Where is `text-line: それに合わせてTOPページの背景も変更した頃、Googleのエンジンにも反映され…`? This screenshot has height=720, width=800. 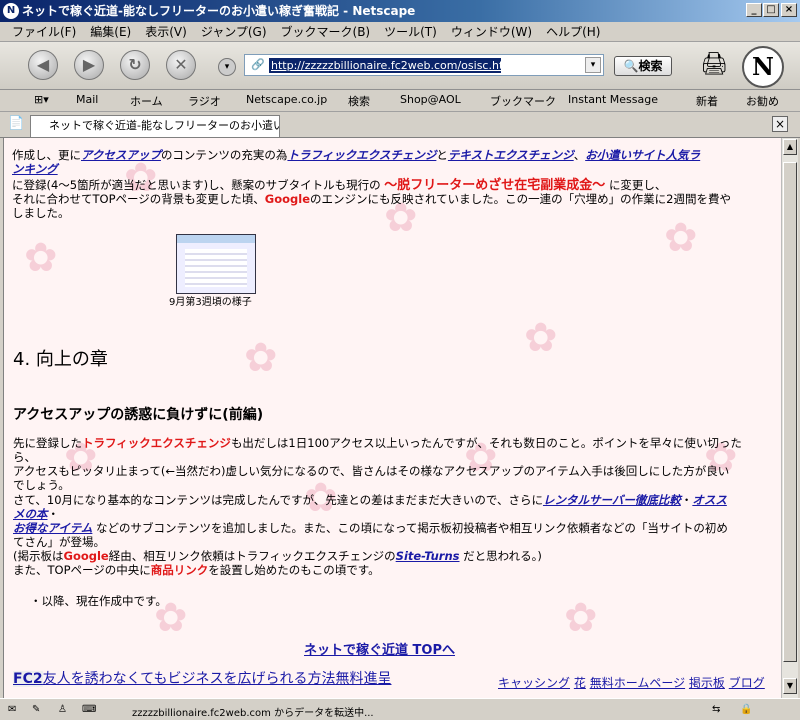
text-line: それに合わせてTOPページの背景も変更した頃、Googleのエンジンにも反映され… is located at coordinates (371, 199).